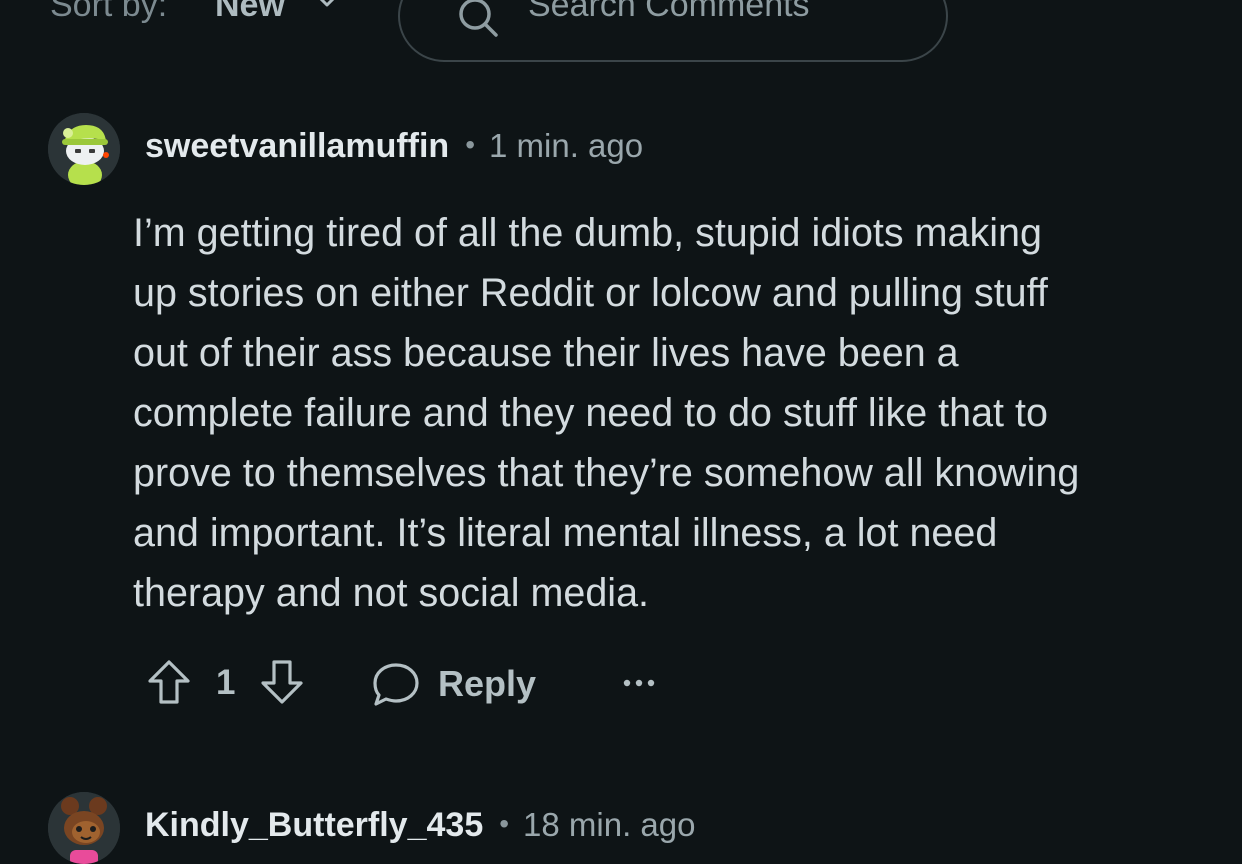 Image resolution: width=1242 pixels, height=864 pixels. Describe the element at coordinates (109, 12) in the screenshot. I see `sort-label: Sort by:` at that location.